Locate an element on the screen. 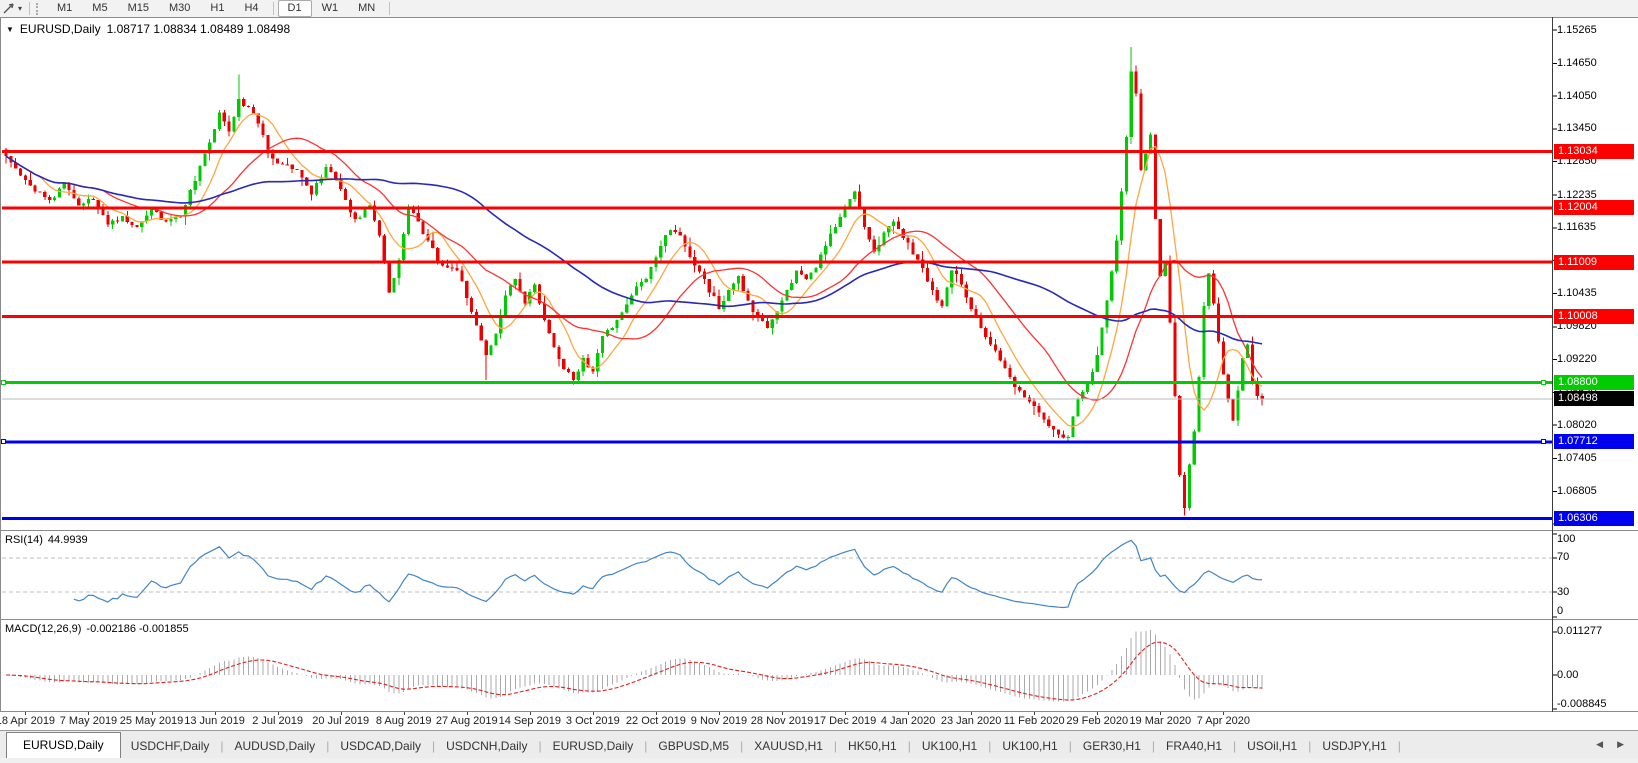 The width and height of the screenshot is (1638, 763). hline-price-flag: 1.06306 is located at coordinates (1594, 518).